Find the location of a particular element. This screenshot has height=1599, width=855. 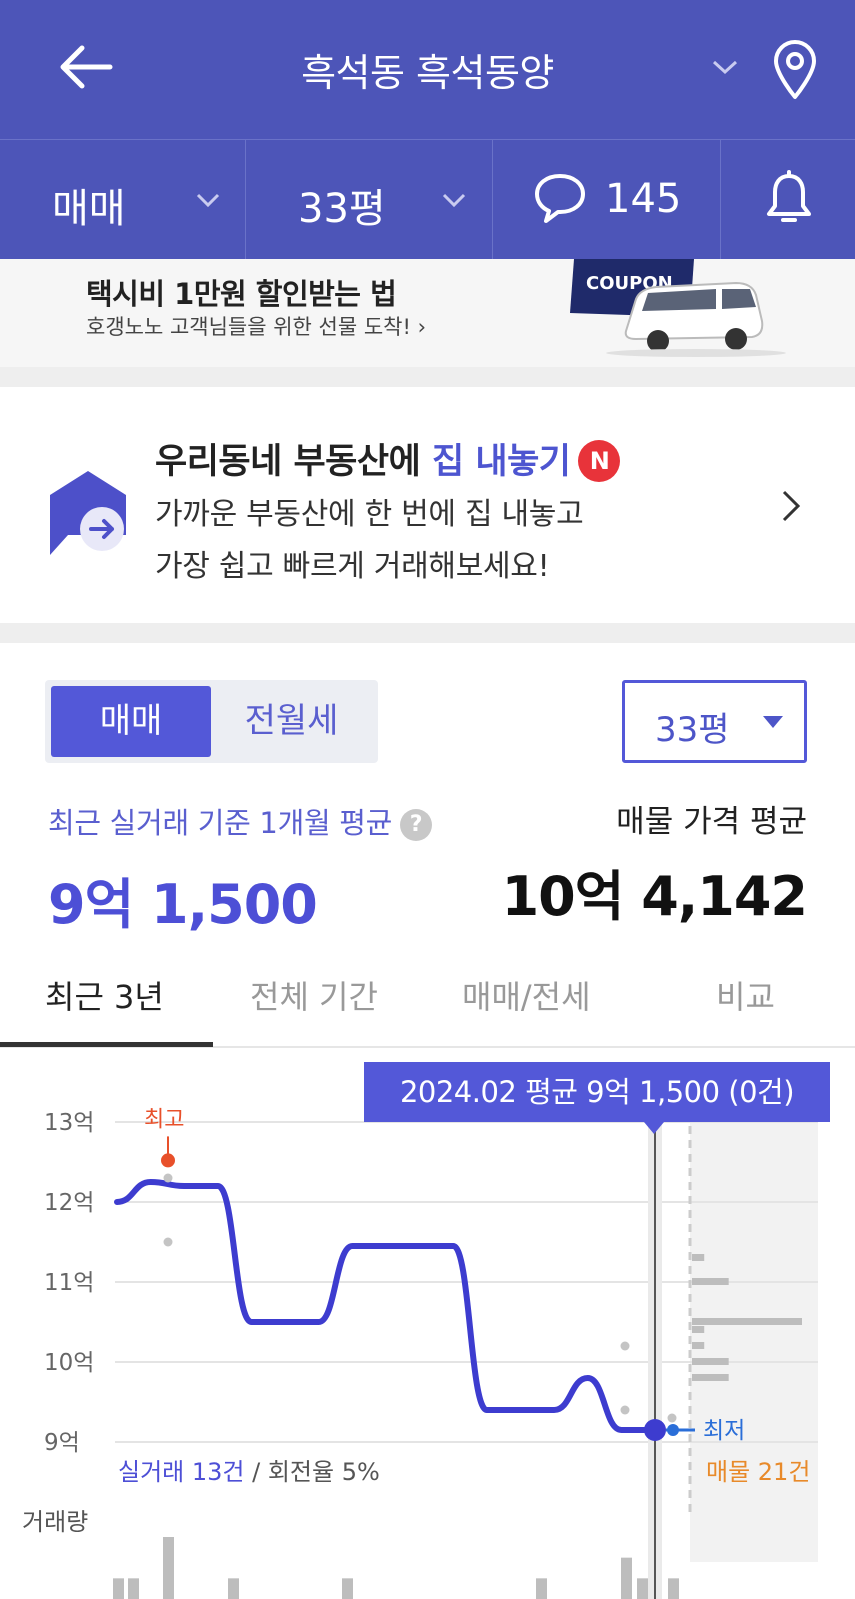

list-title-prefix: 우리동네 부동산에 is located at coordinates (293, 462).